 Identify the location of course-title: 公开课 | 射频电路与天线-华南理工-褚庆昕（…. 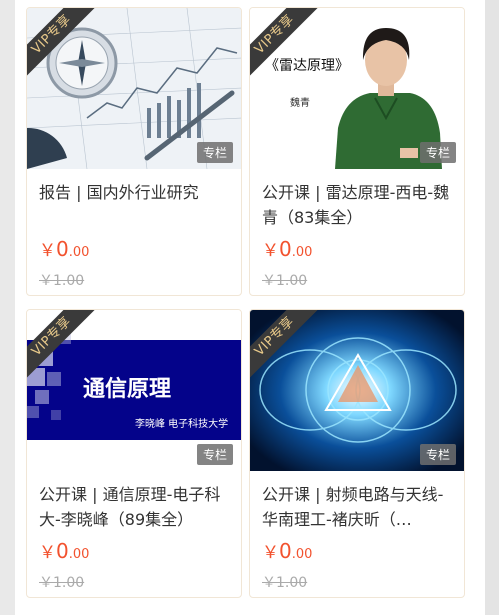
(359, 507).